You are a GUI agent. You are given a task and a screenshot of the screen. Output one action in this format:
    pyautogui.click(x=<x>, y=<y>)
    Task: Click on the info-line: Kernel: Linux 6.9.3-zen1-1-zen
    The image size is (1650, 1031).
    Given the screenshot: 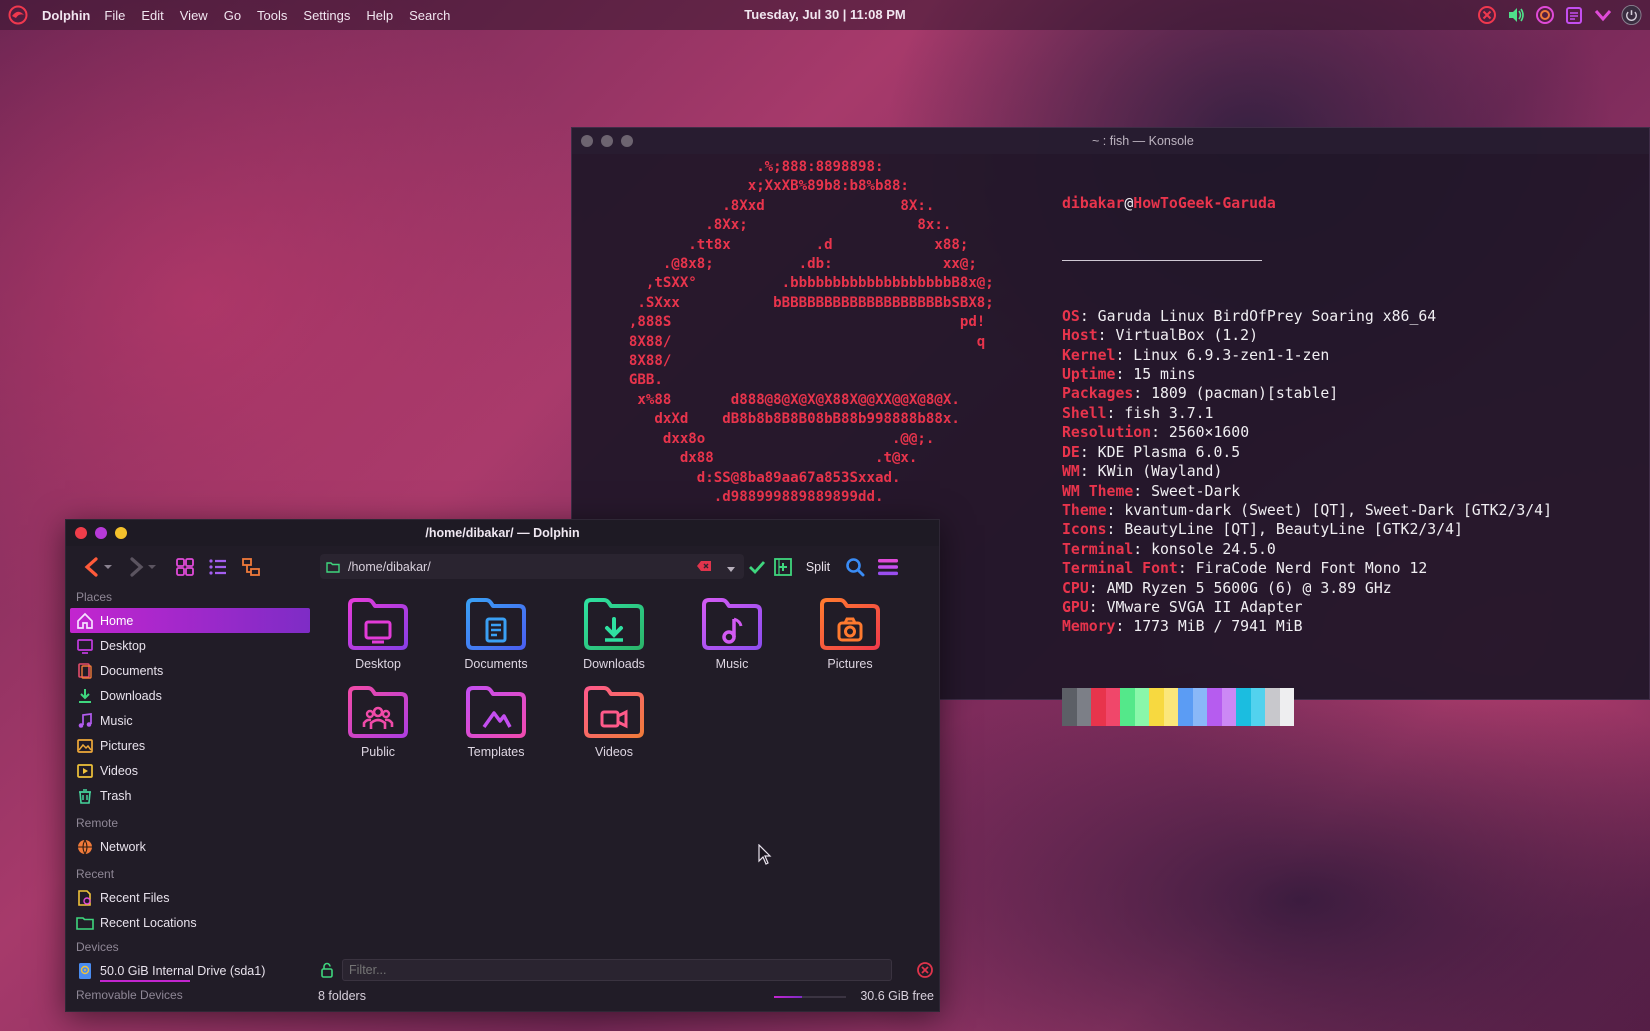 What is the action you would take?
    pyautogui.click(x=1307, y=355)
    